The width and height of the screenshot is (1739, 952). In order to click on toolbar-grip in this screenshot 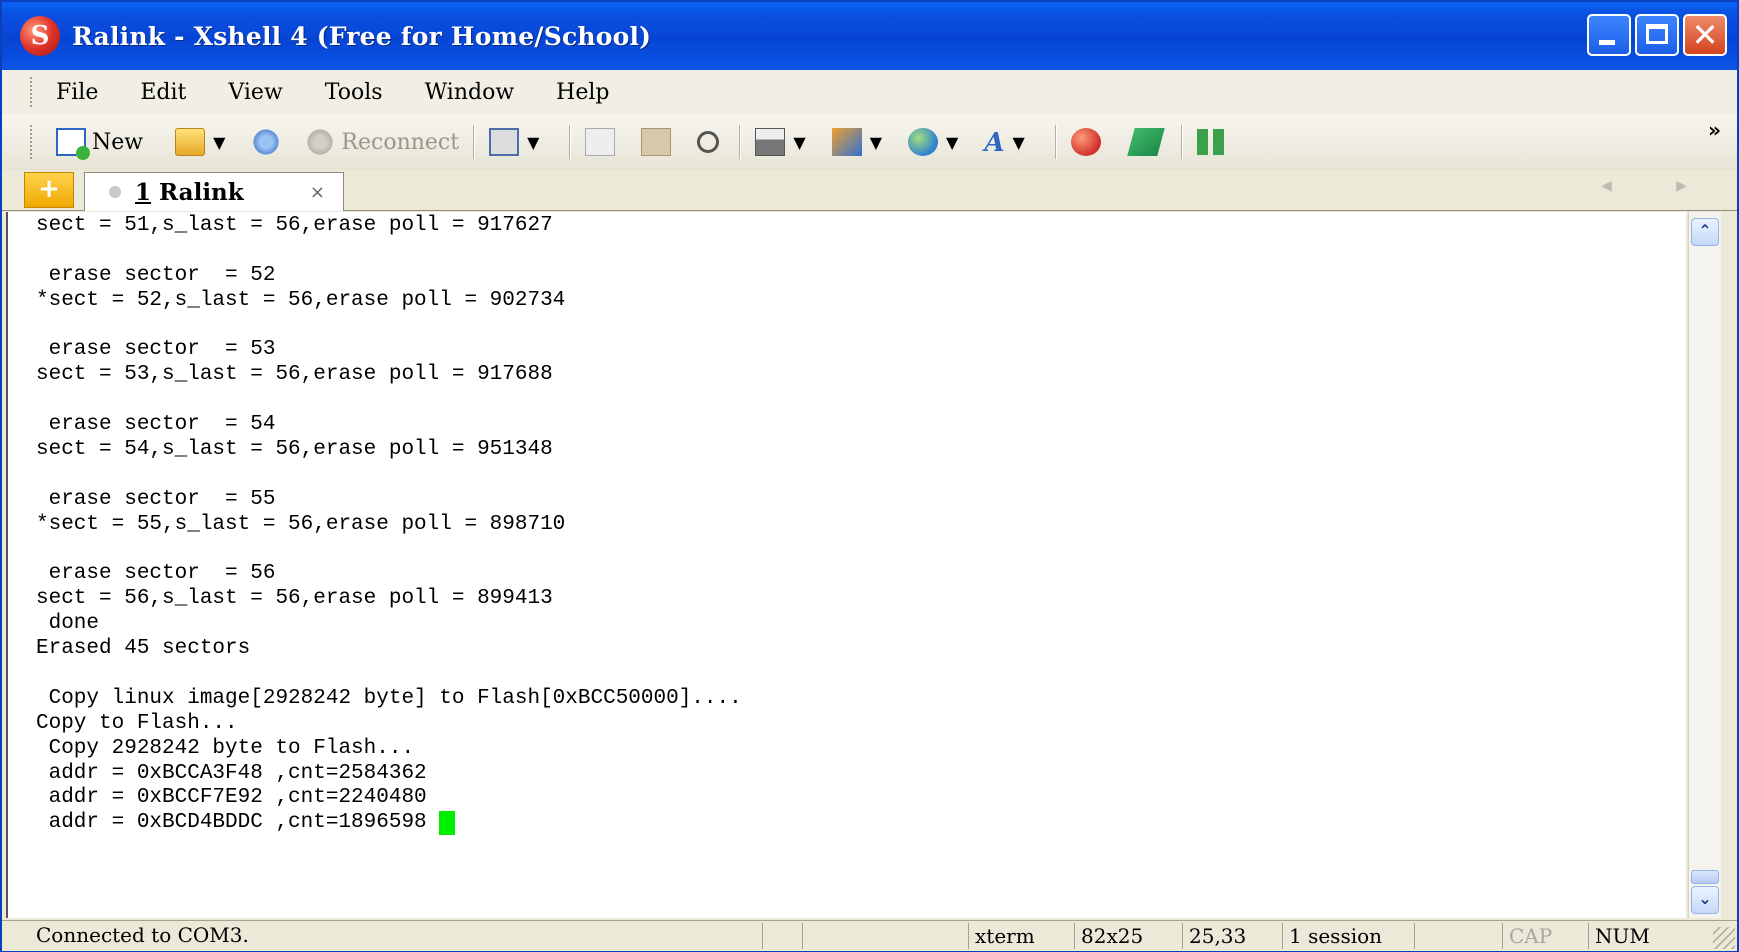, I will do `click(33, 142)`.